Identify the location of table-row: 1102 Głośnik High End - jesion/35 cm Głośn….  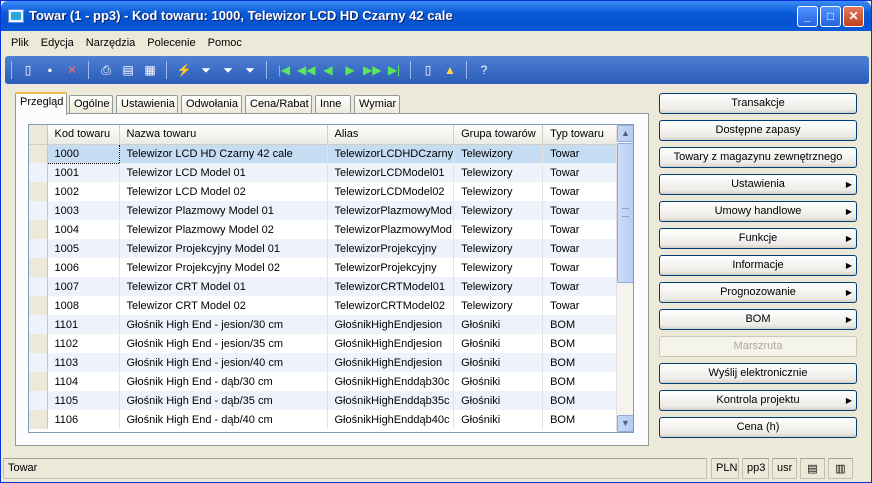
(324, 343).